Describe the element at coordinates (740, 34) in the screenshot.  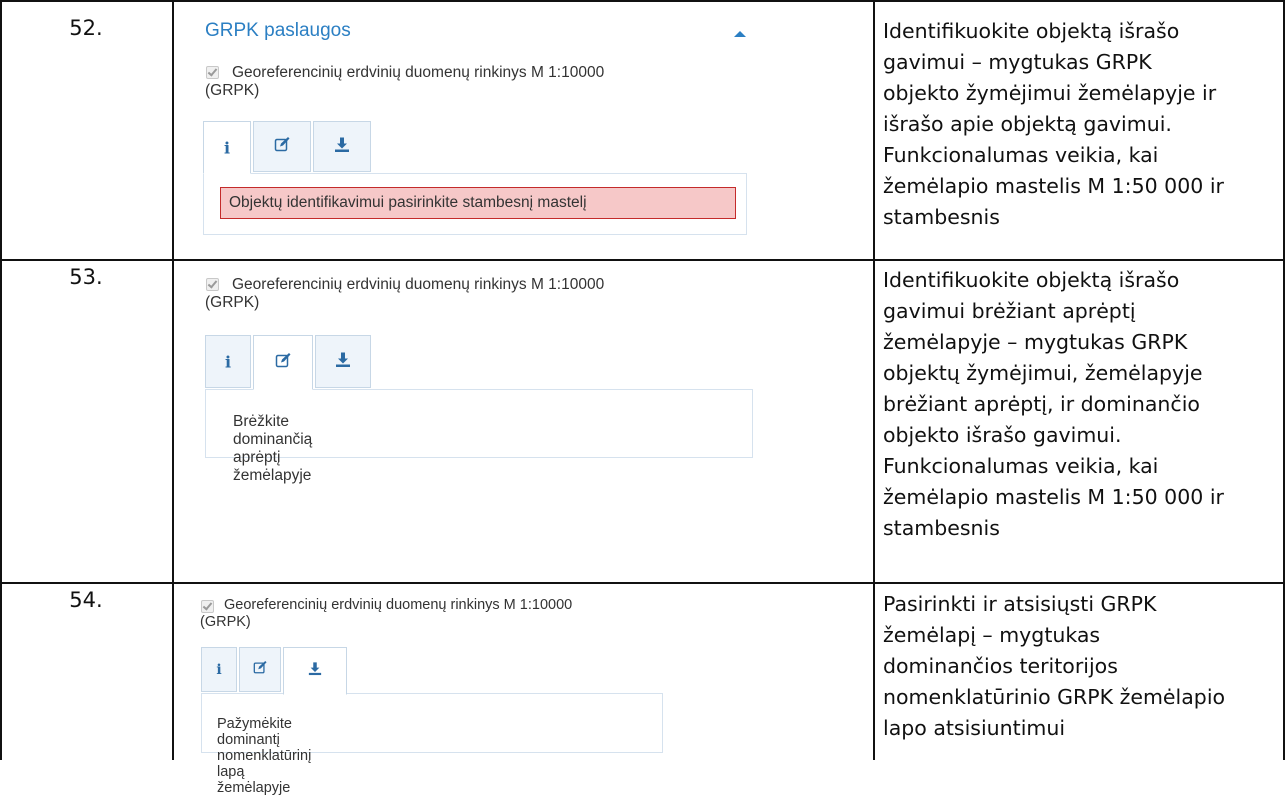
I see `caret-up-icon` at that location.